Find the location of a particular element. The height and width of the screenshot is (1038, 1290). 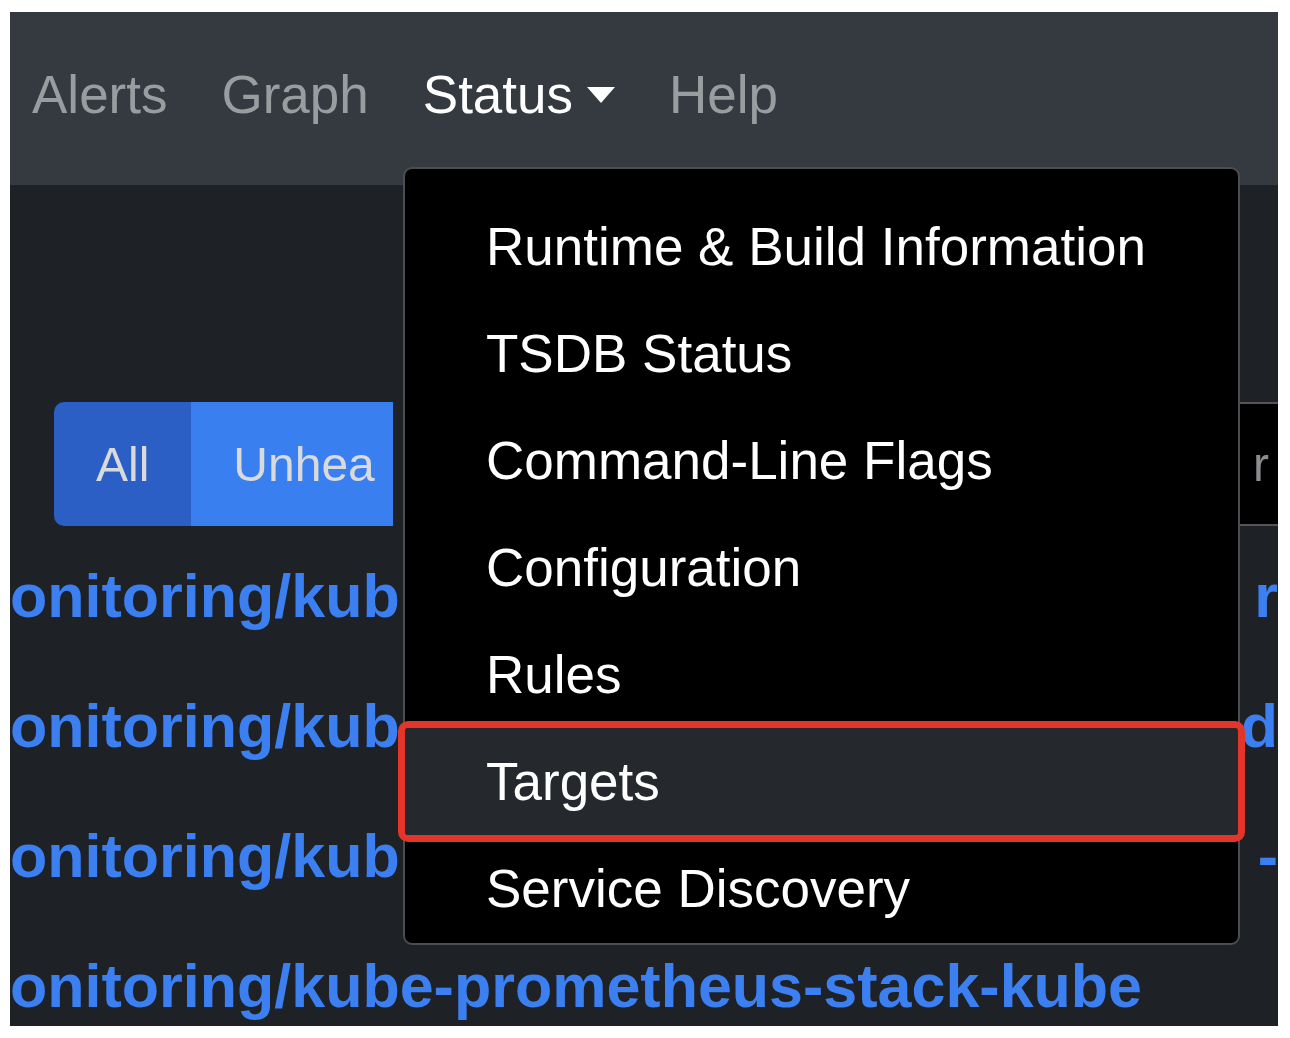

filter-button: Unhea is located at coordinates (292, 464).